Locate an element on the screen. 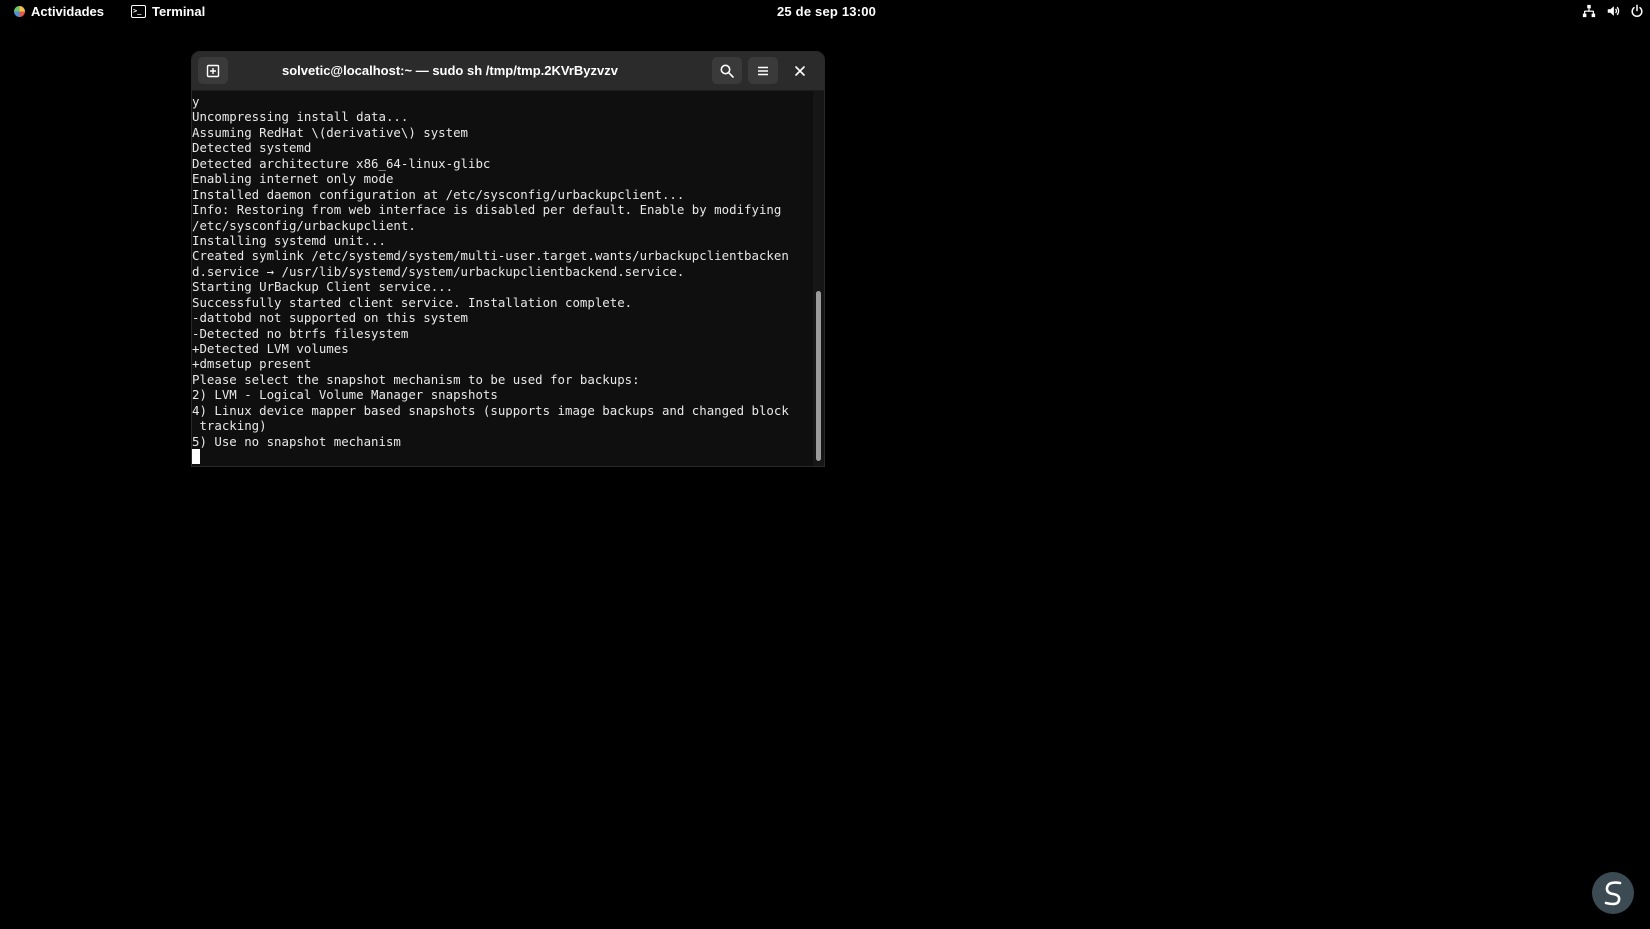  hamburger-menu-icon is located at coordinates (763, 70).